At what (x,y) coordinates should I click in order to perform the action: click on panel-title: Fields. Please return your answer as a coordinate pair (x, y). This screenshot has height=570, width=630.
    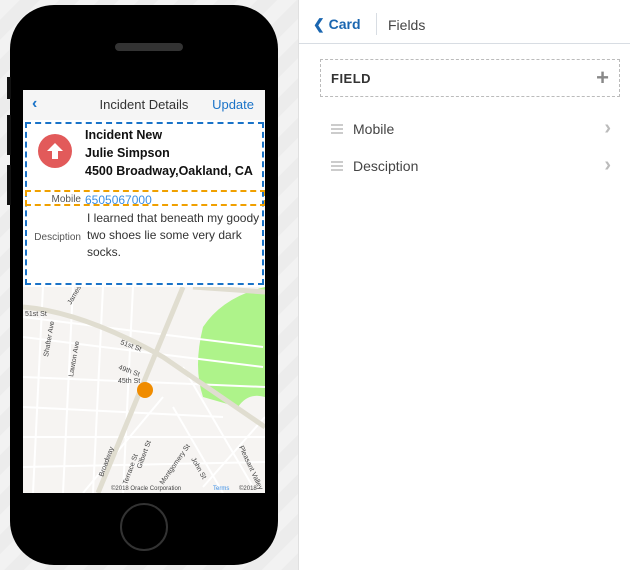
    Looking at the image, I should click on (407, 25).